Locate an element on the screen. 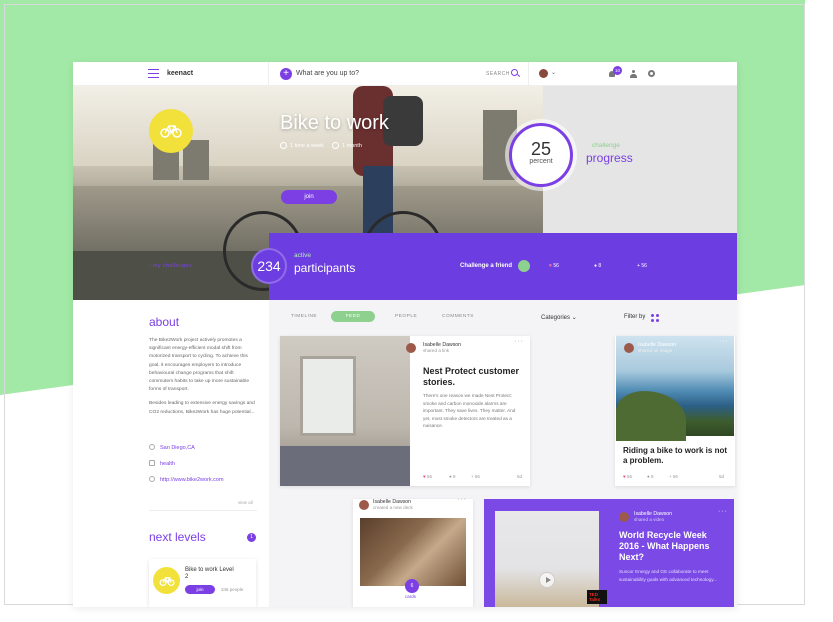 The height and width of the screenshot is (622, 833). user-avatar is located at coordinates (543, 73).